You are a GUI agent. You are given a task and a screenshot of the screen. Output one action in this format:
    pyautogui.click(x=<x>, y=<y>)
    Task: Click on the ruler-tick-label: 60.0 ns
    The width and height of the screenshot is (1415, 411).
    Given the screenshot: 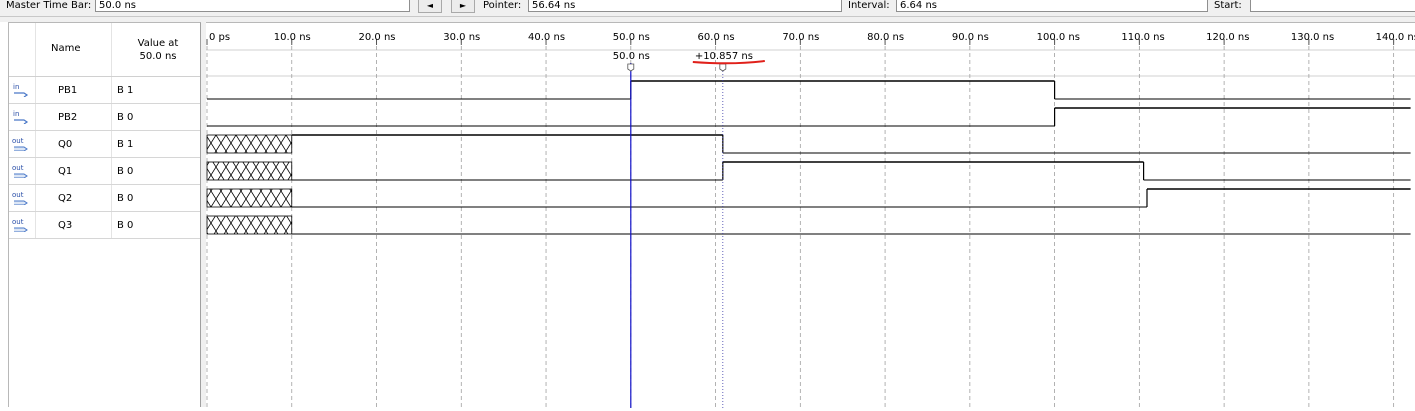 What is the action you would take?
    pyautogui.click(x=716, y=37)
    